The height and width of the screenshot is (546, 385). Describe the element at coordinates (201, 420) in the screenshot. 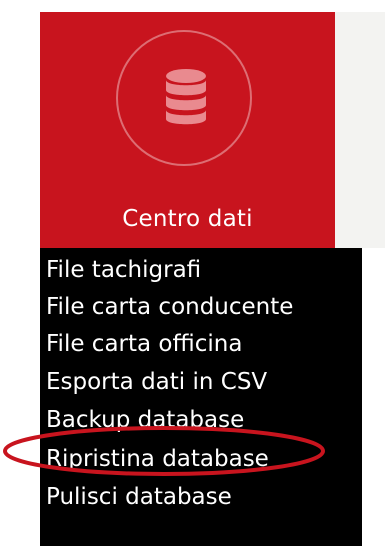

I see `menu-item-backup-database: Backup database` at that location.